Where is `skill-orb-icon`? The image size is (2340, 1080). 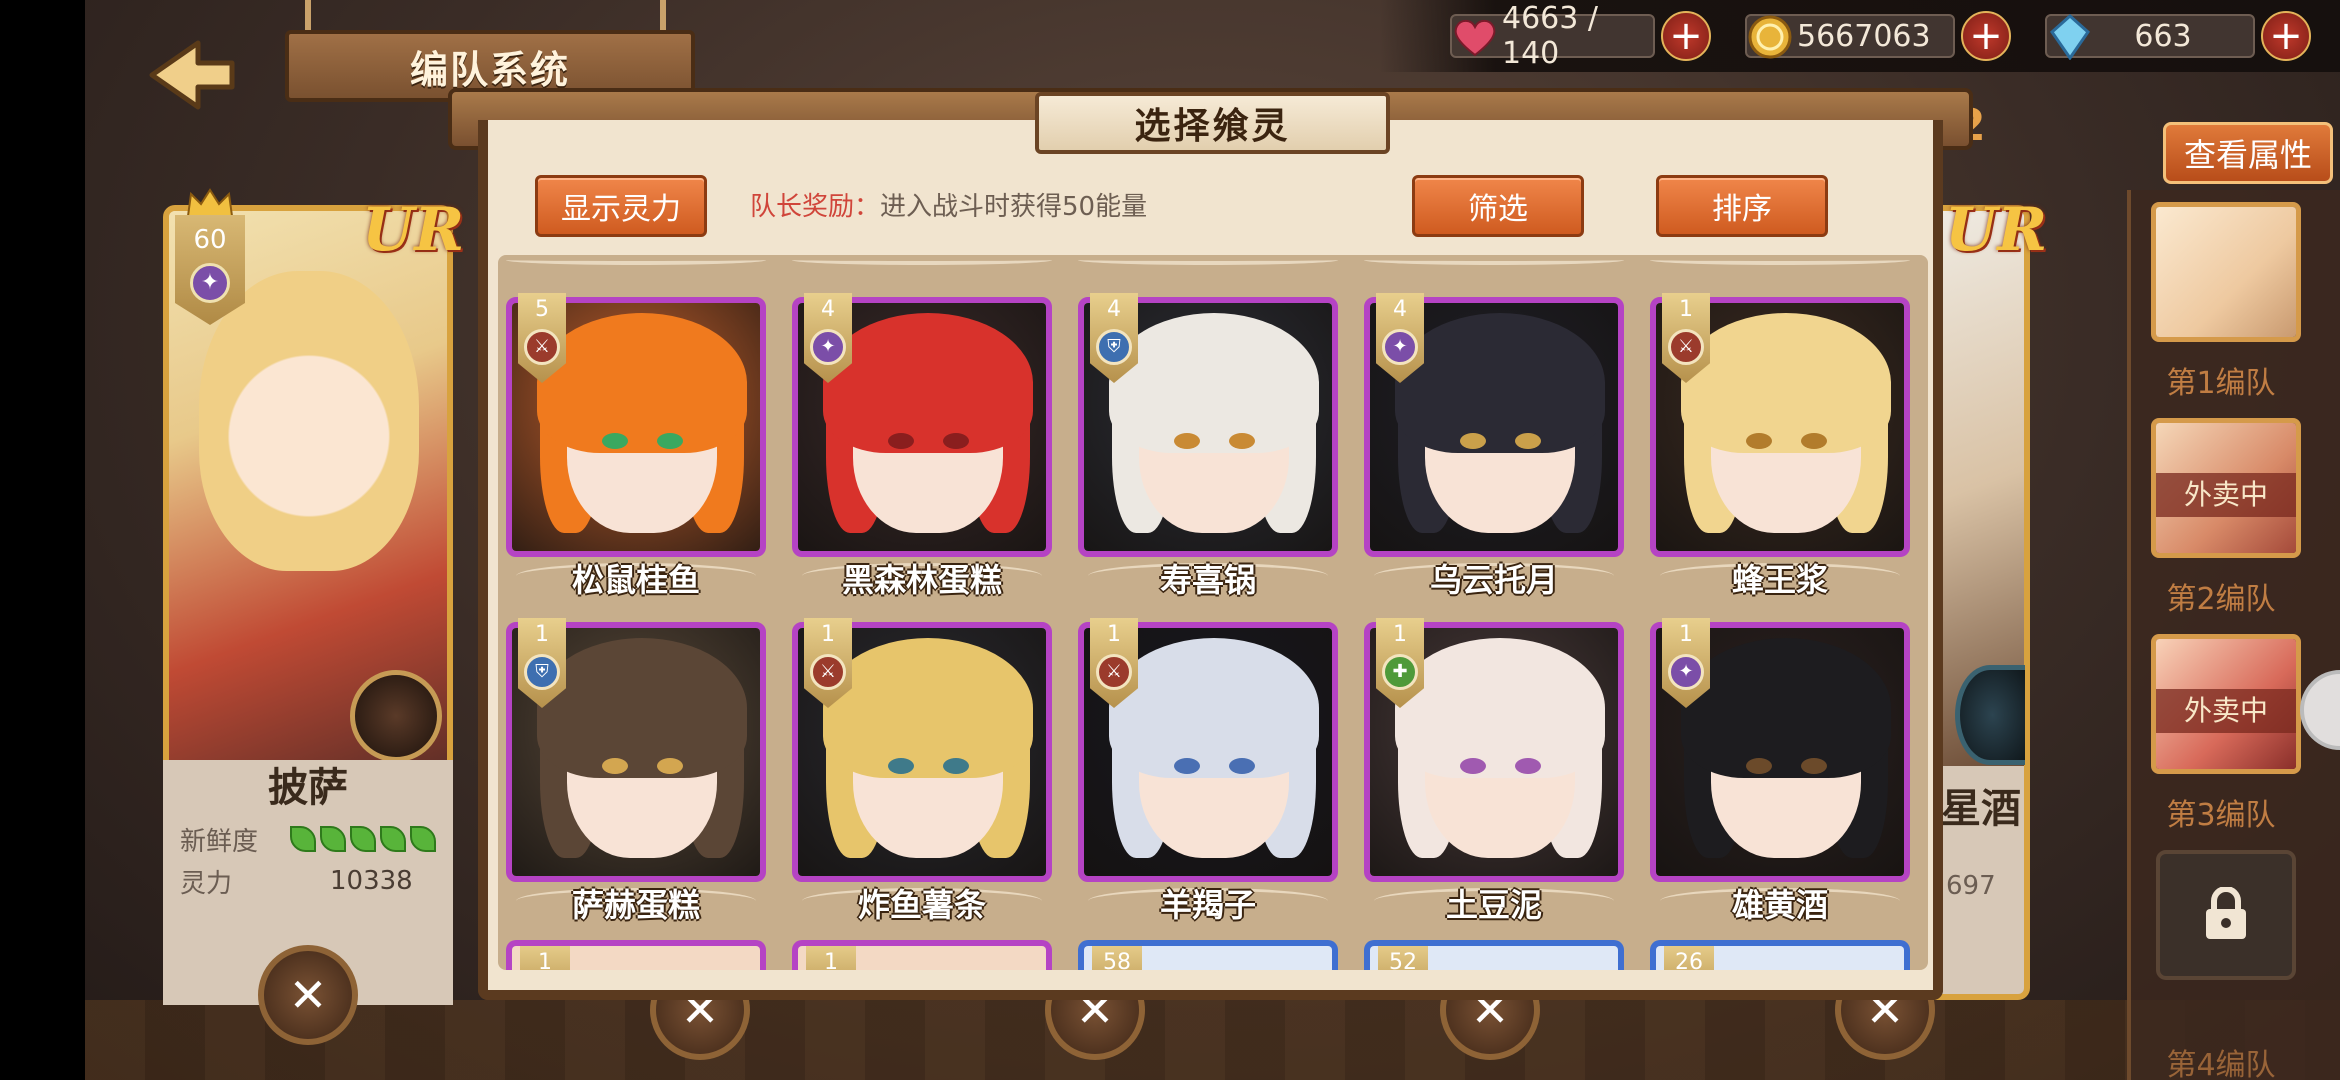 skill-orb-icon is located at coordinates (396, 716).